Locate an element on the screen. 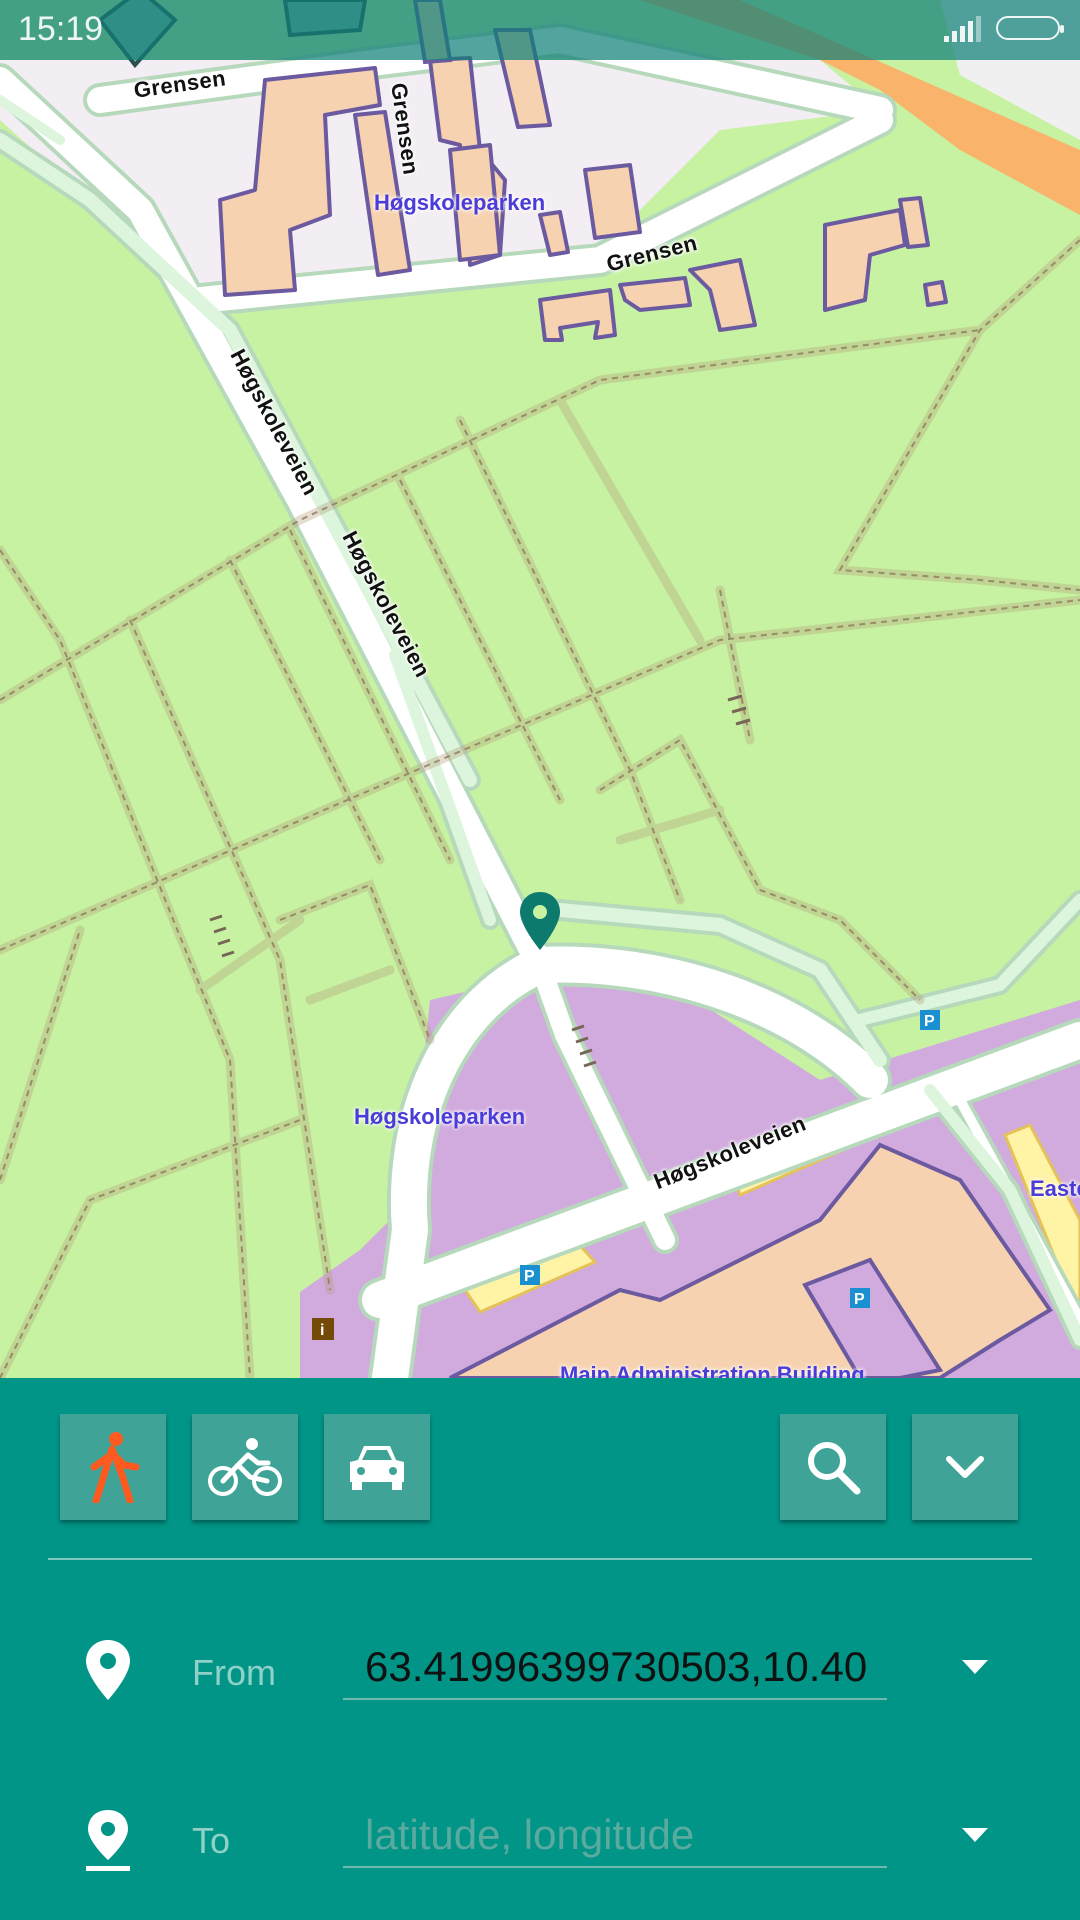 The image size is (1080, 1920). from-location-pin-icon is located at coordinates (108, 1670).